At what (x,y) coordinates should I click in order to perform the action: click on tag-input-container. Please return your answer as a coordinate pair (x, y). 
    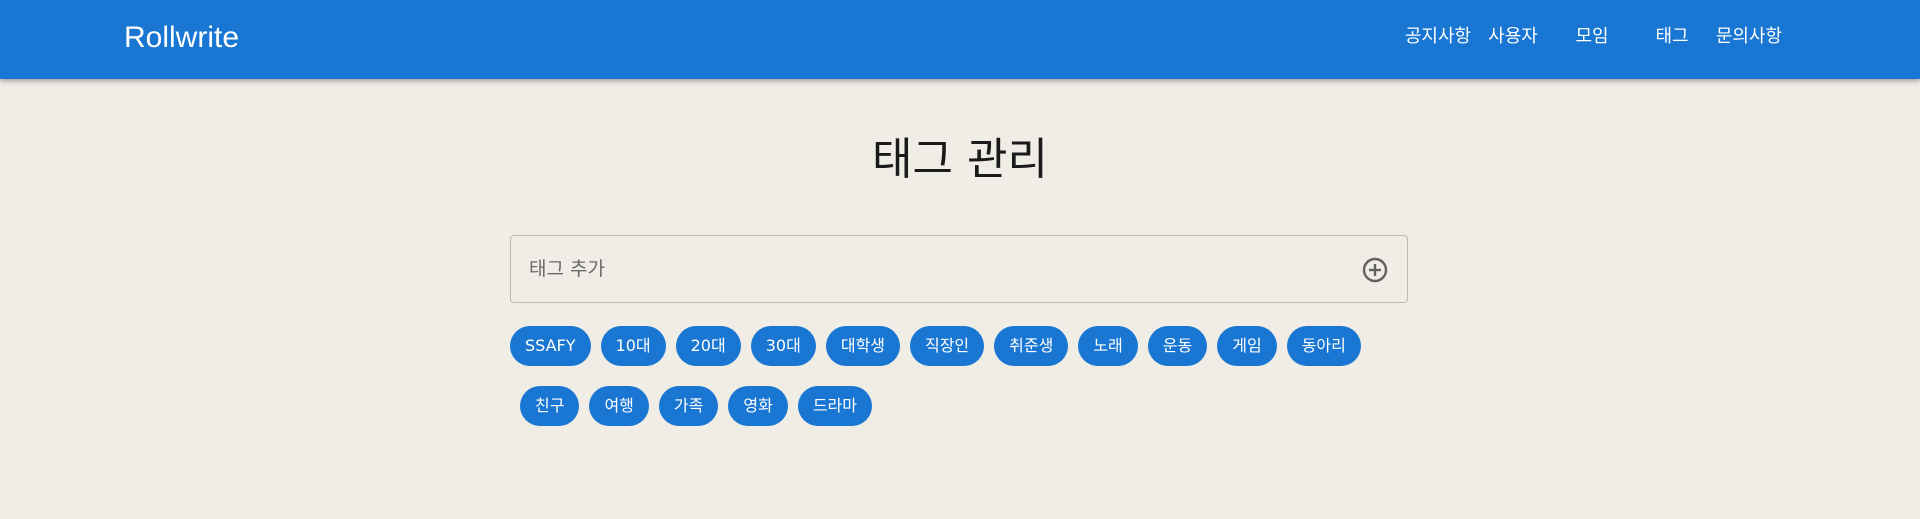
    Looking at the image, I should click on (959, 269).